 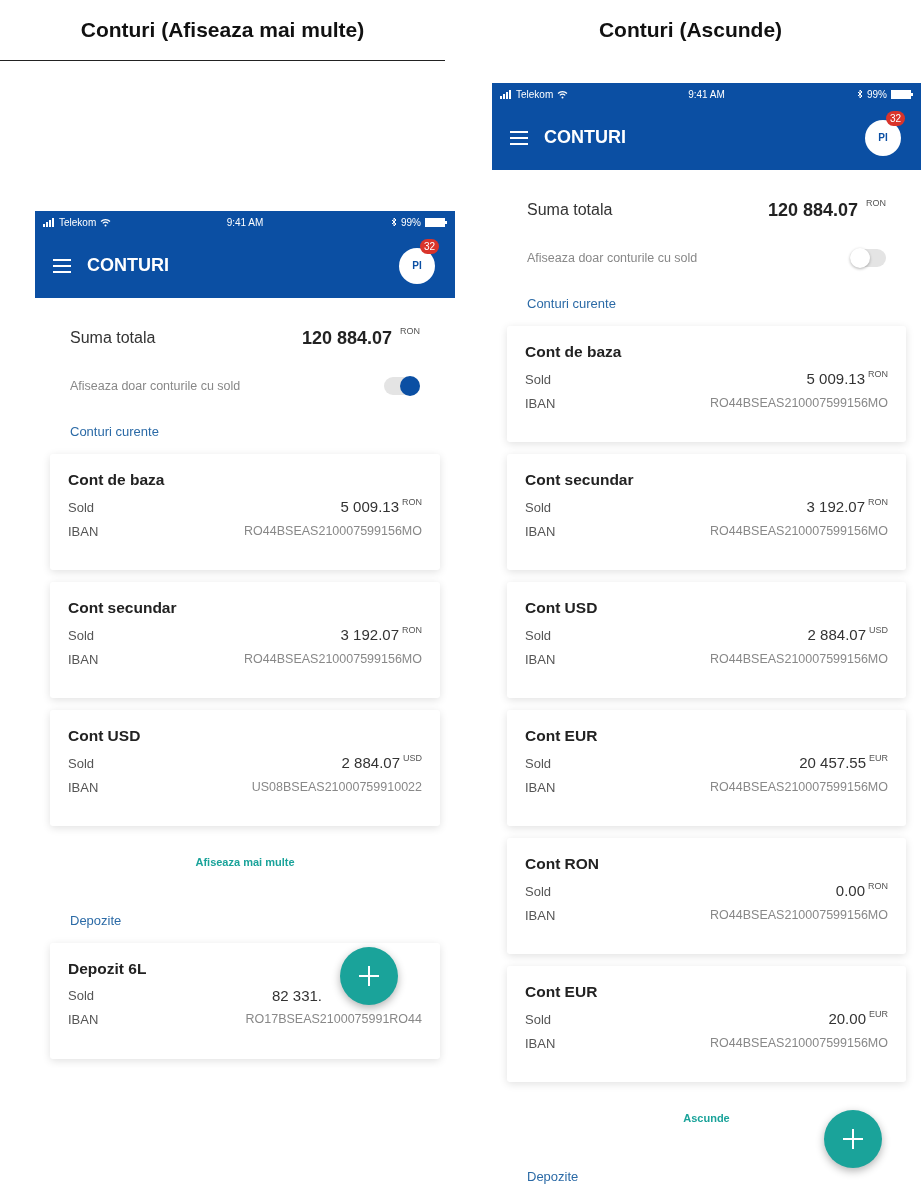 What do you see at coordinates (333, 1020) in the screenshot?
I see `iban-value: RO17BSEAS2100075991RO44` at bounding box center [333, 1020].